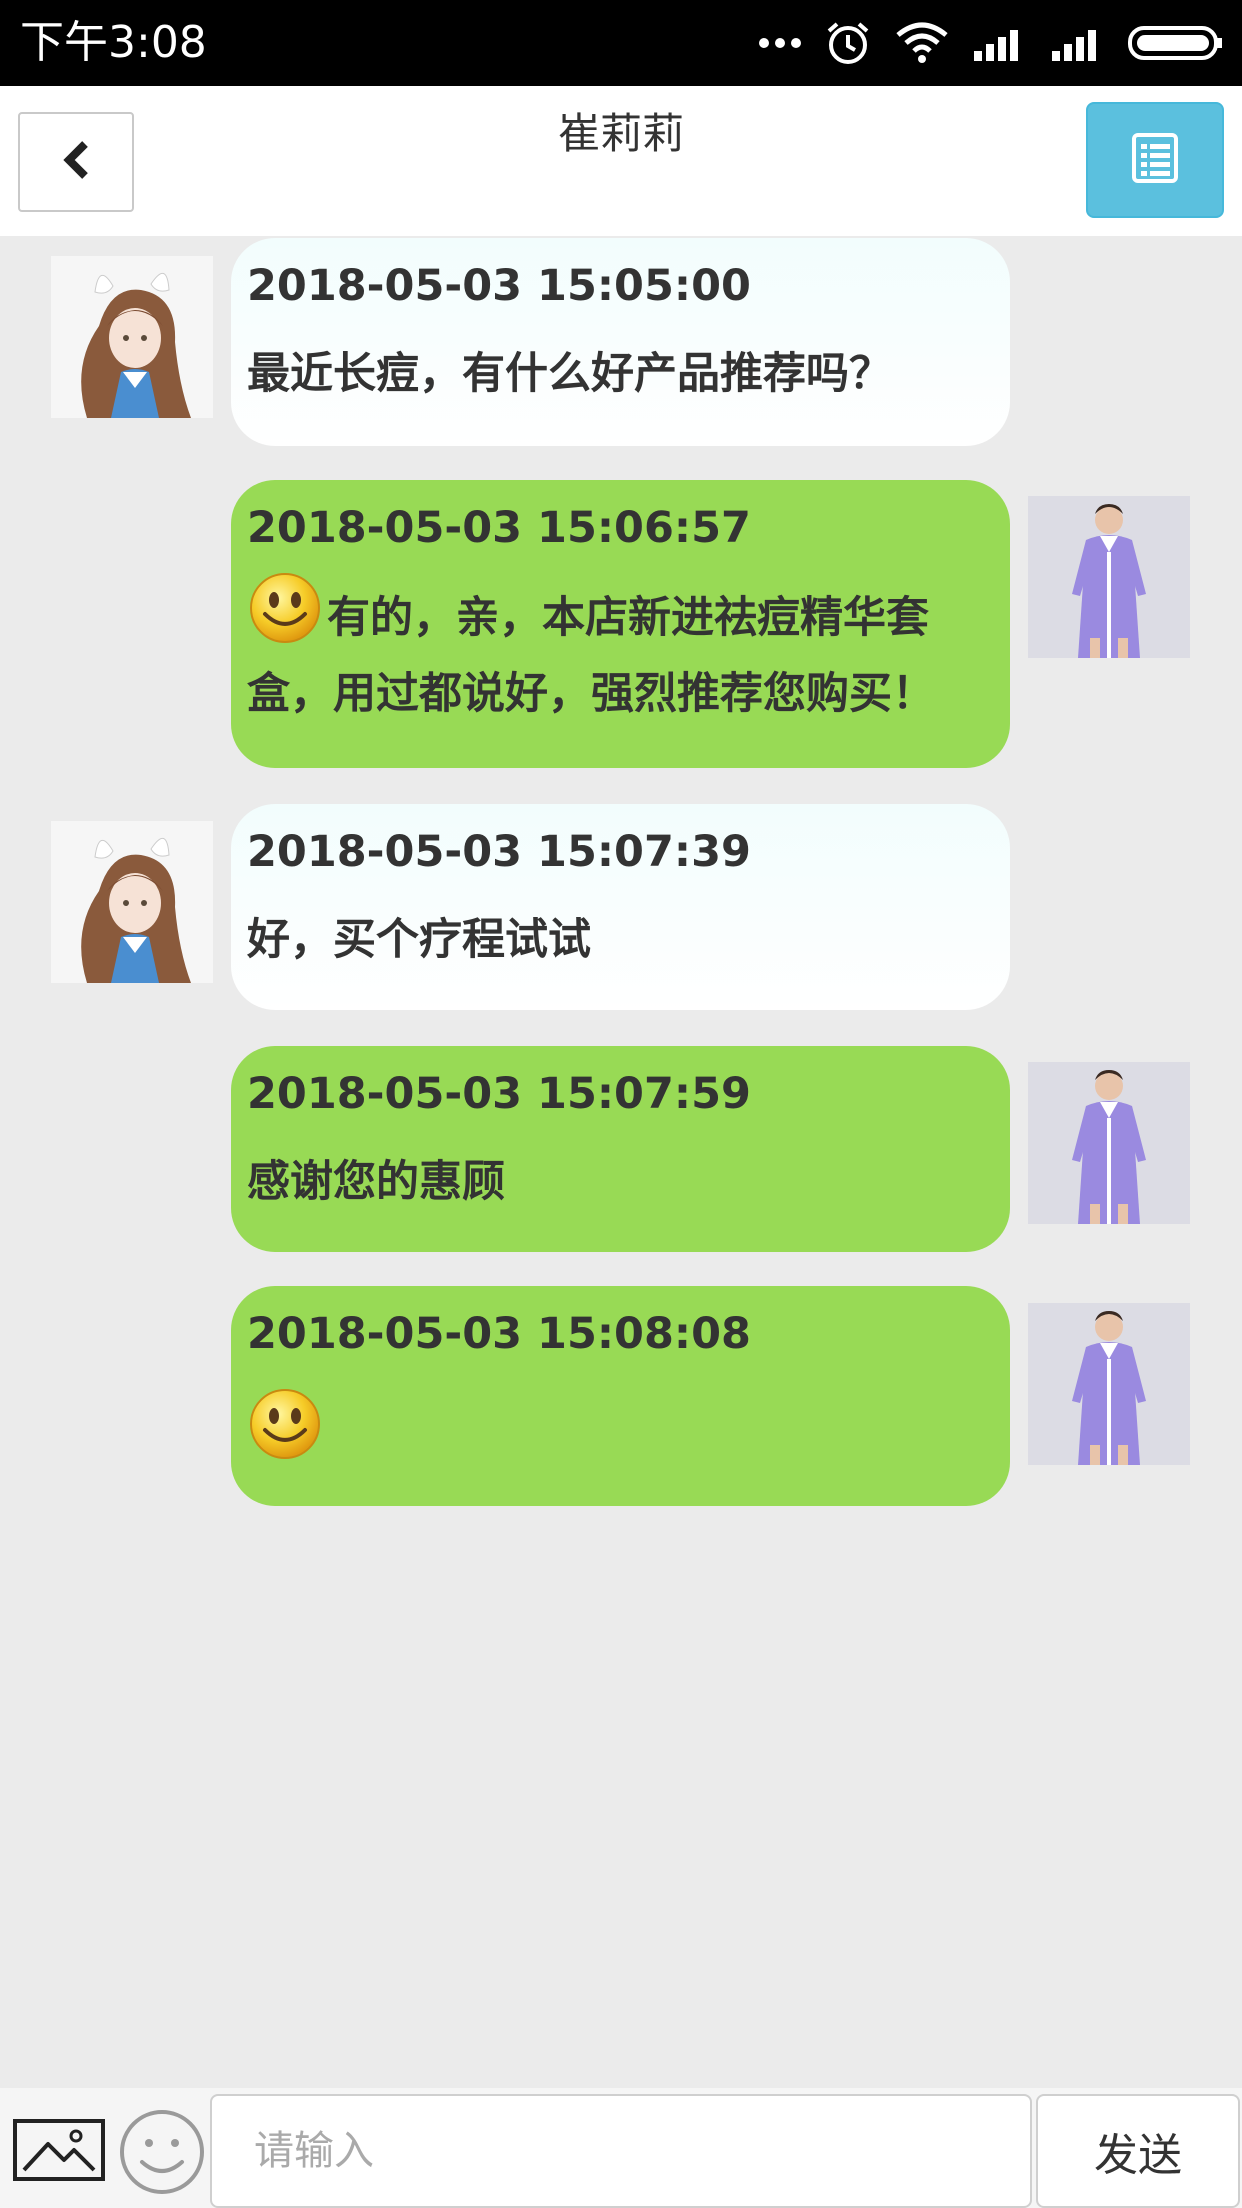 This screenshot has height=2208, width=1242. I want to click on status-bar: 下午3:08, so click(621, 43).